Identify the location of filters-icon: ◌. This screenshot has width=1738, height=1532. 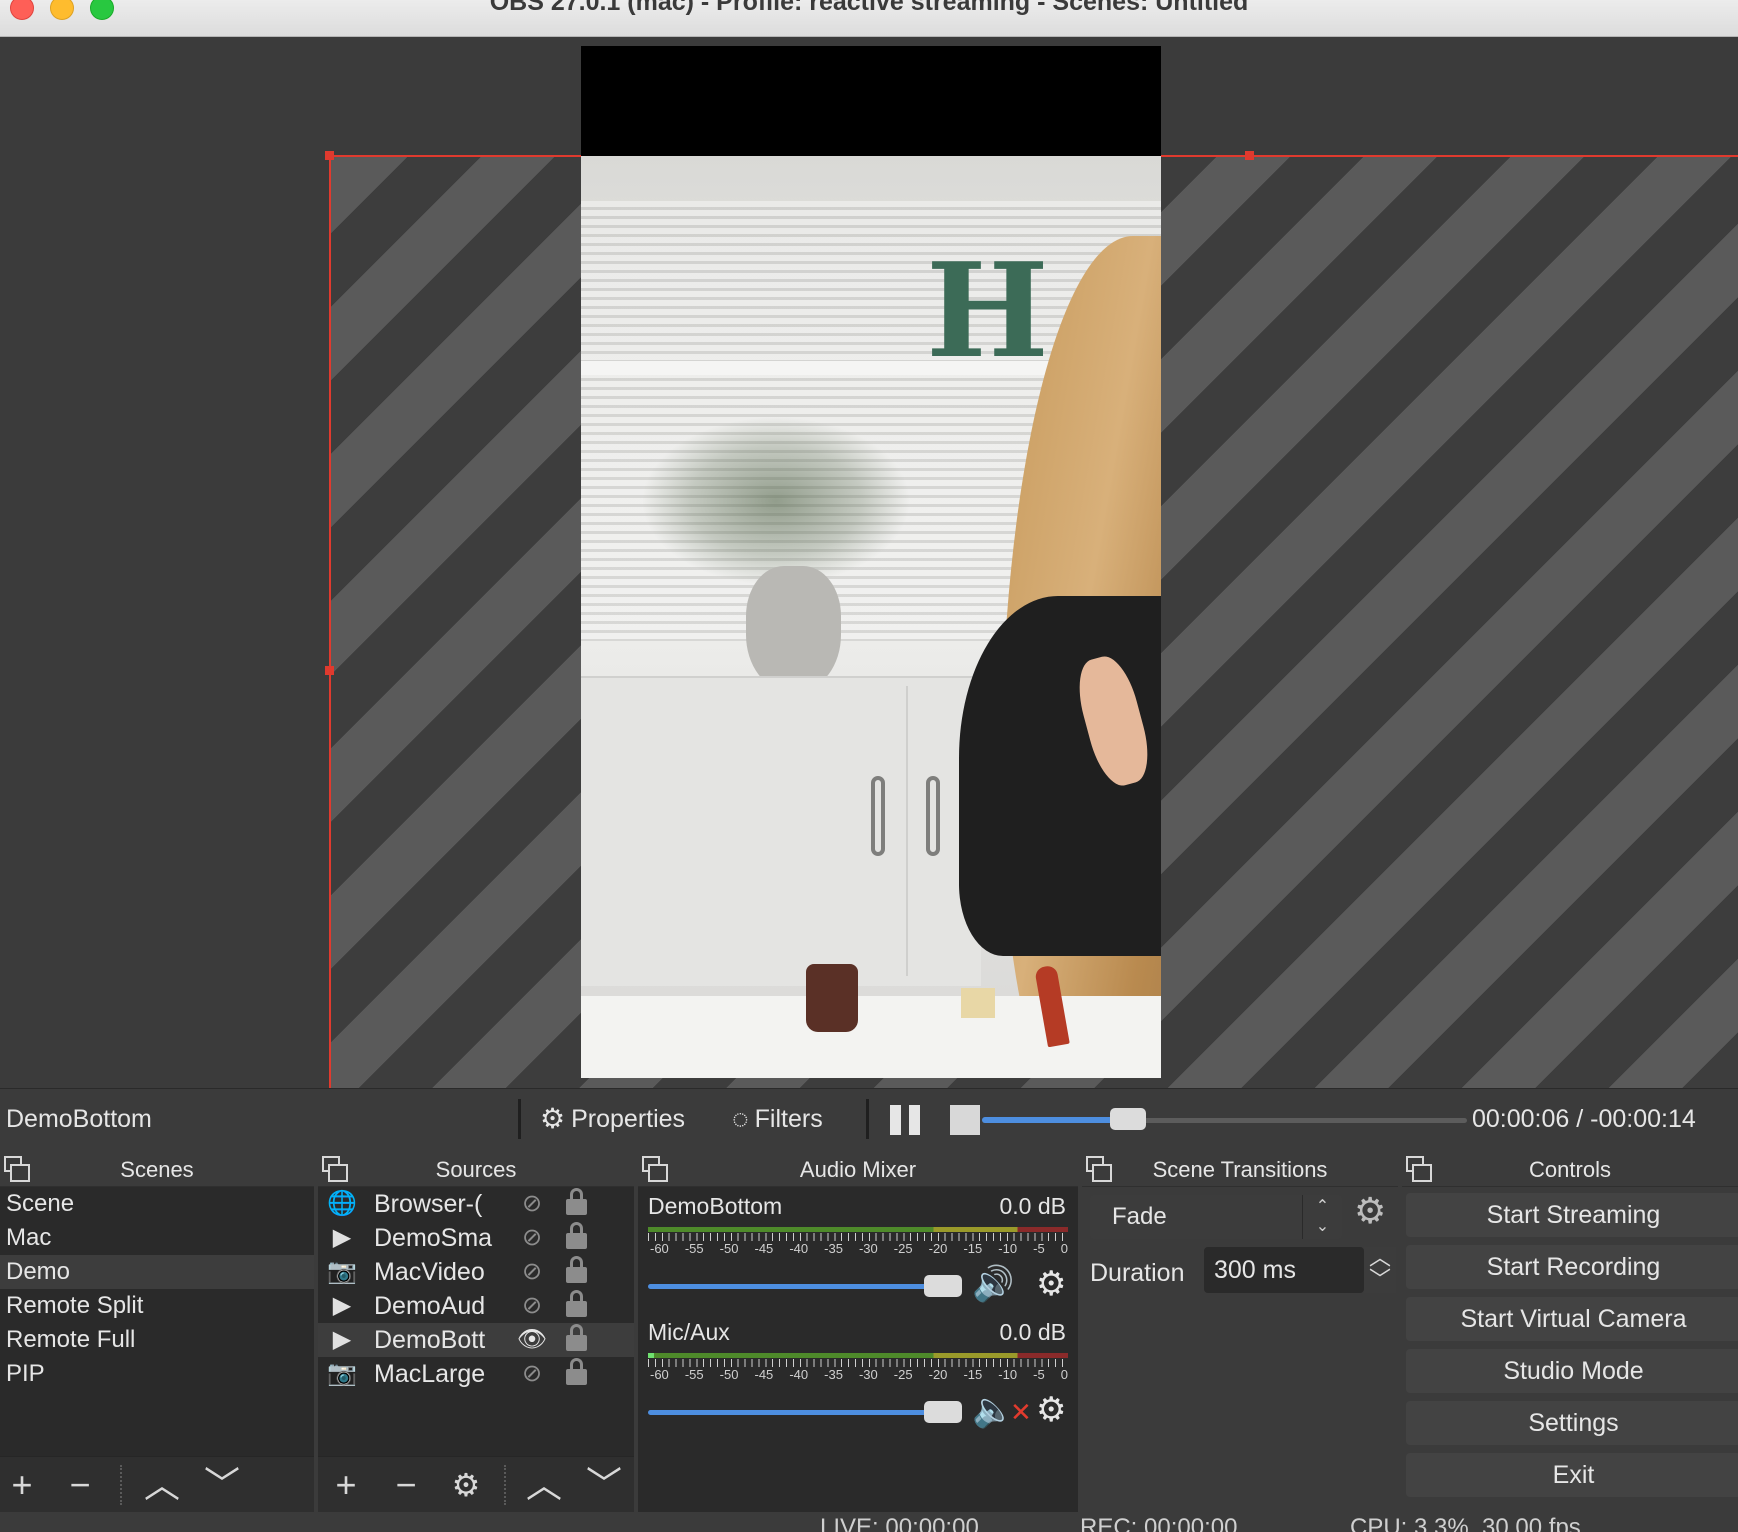
(740, 1118).